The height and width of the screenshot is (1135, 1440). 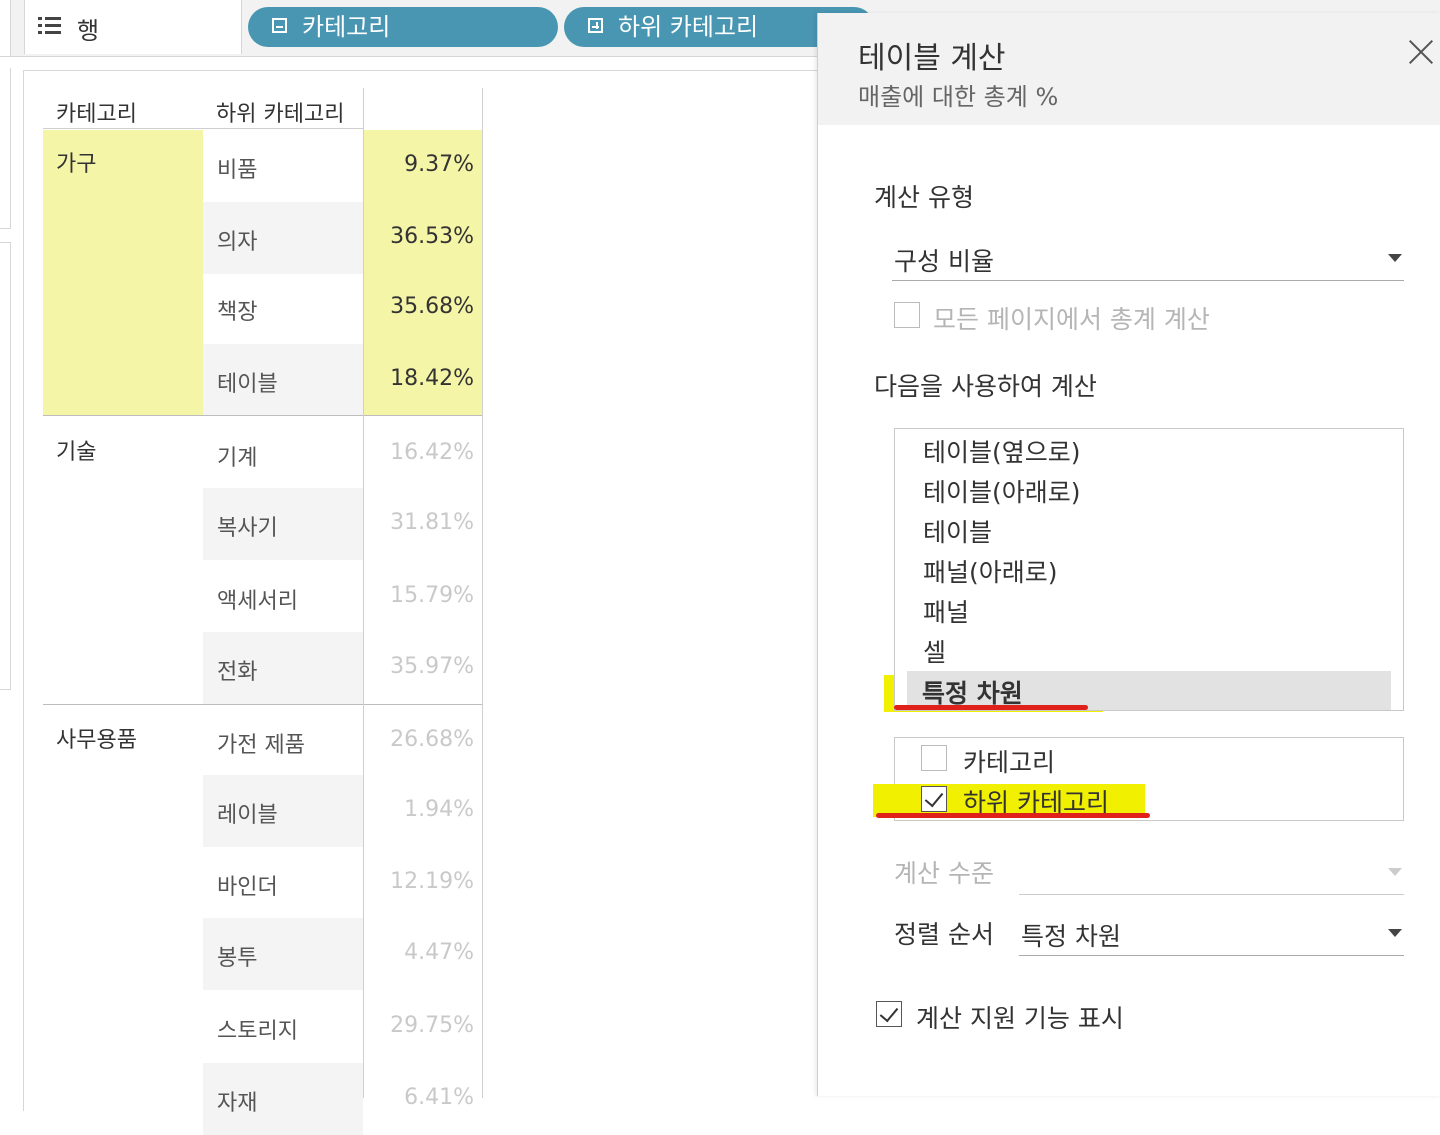 I want to click on value-cell: 35.68%, so click(x=423, y=308).